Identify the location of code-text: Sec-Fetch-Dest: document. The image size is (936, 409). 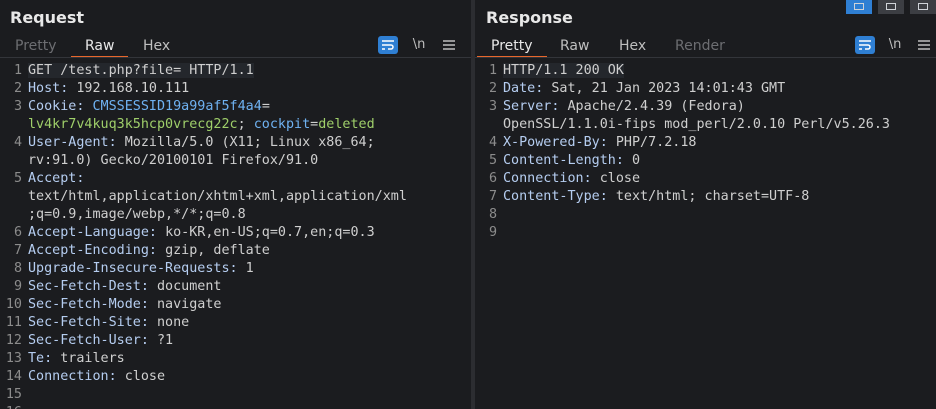
(125, 286).